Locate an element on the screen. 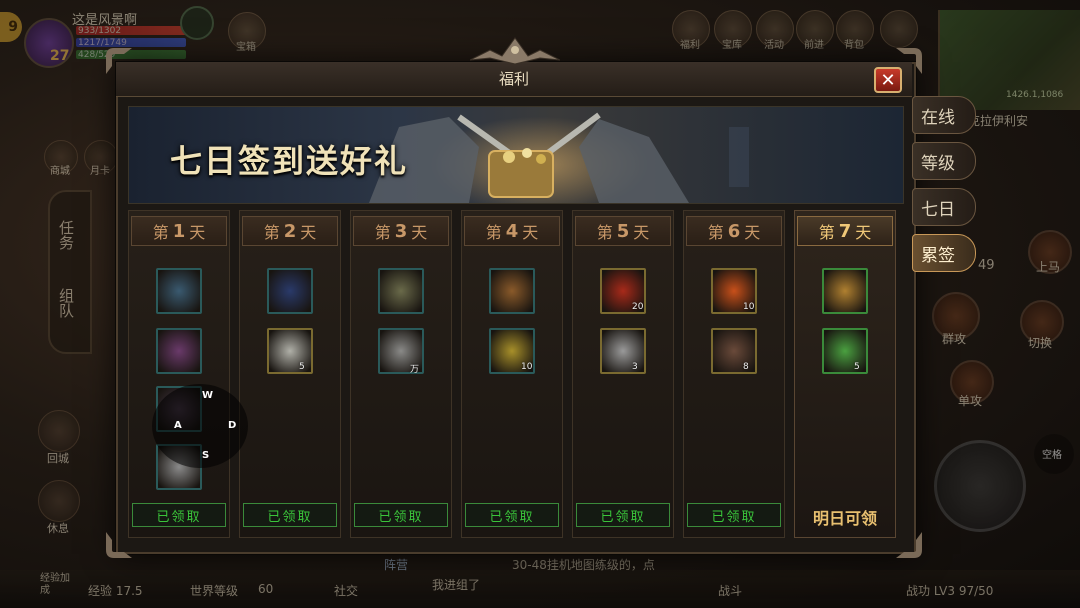  shop-label: 商城 is located at coordinates (60, 171).